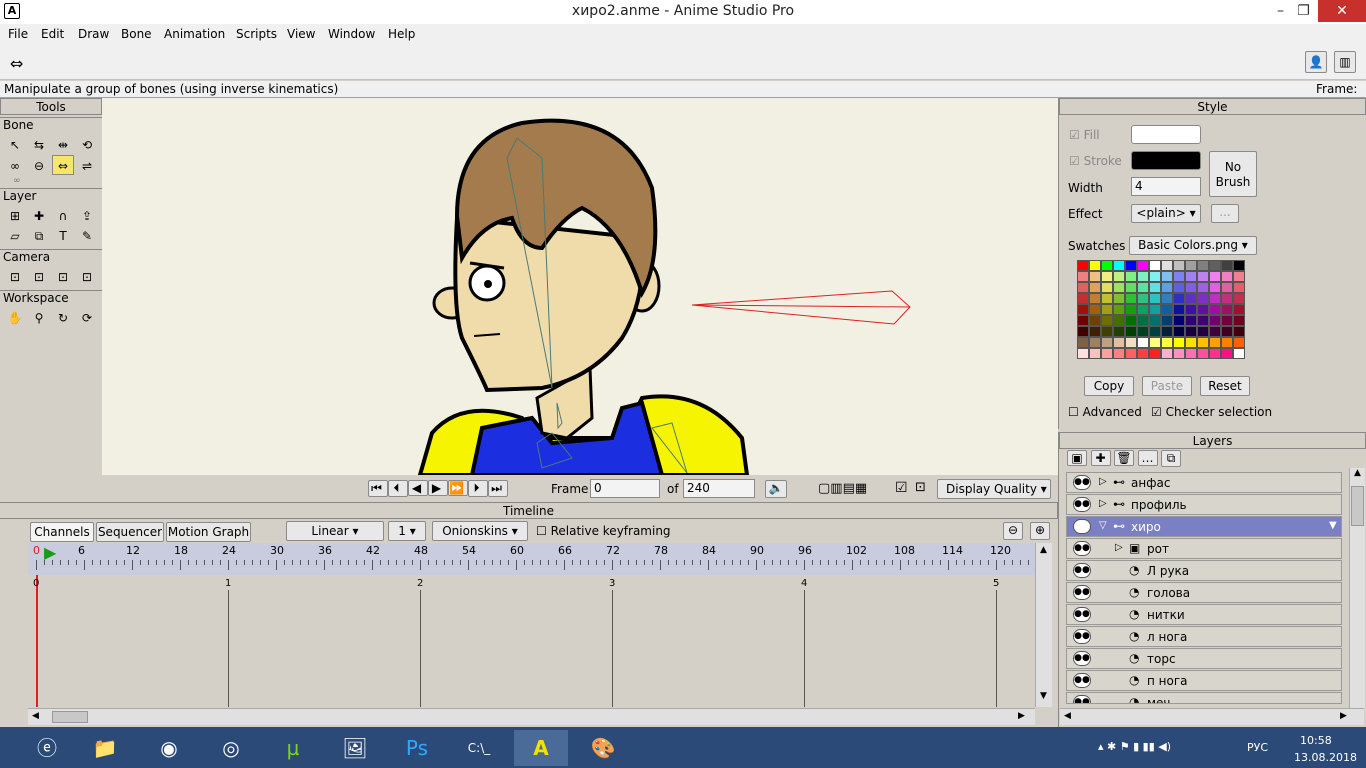 The height and width of the screenshot is (768, 1366). I want to click on zoom-out-timeline-icon: ⊖, so click(1013, 531).